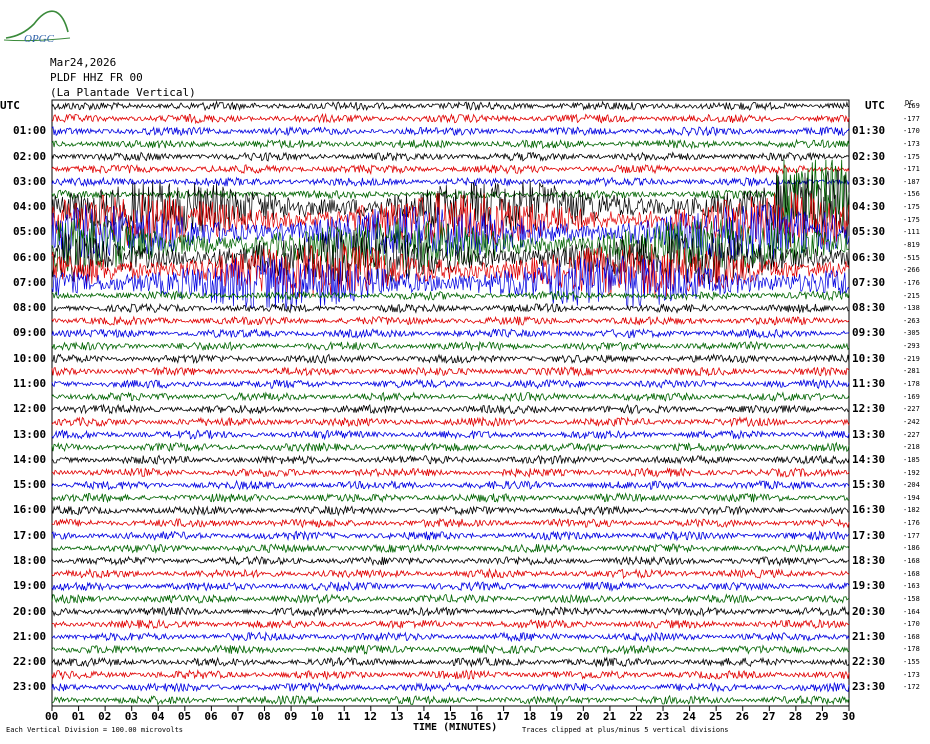 Image resolution: width=930 pixels, height=744 pixels. Describe the element at coordinates (869, 586) in the screenshot. I see `right-hour-label: 19:30` at that location.